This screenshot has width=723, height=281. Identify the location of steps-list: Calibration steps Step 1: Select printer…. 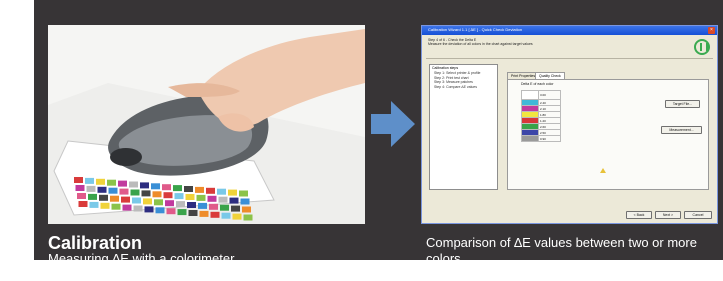
(463, 127).